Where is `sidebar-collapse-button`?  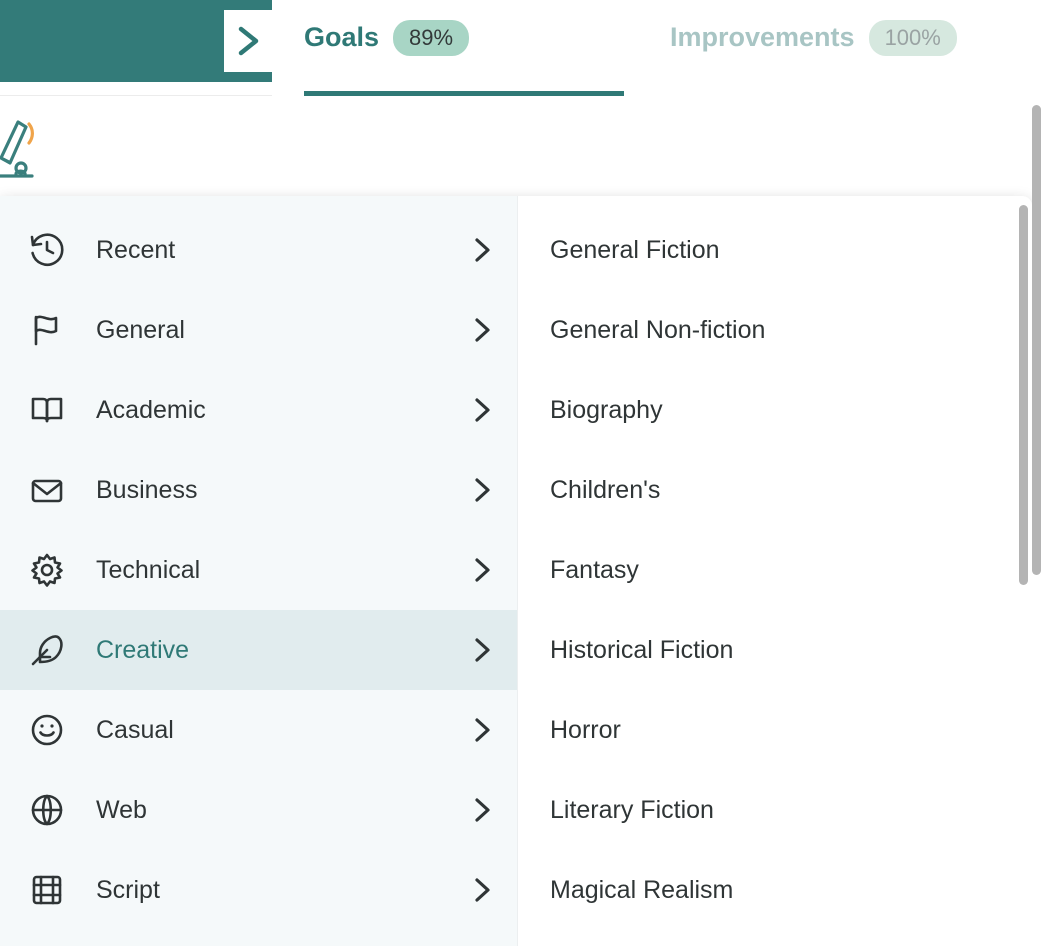 sidebar-collapse-button is located at coordinates (248, 41).